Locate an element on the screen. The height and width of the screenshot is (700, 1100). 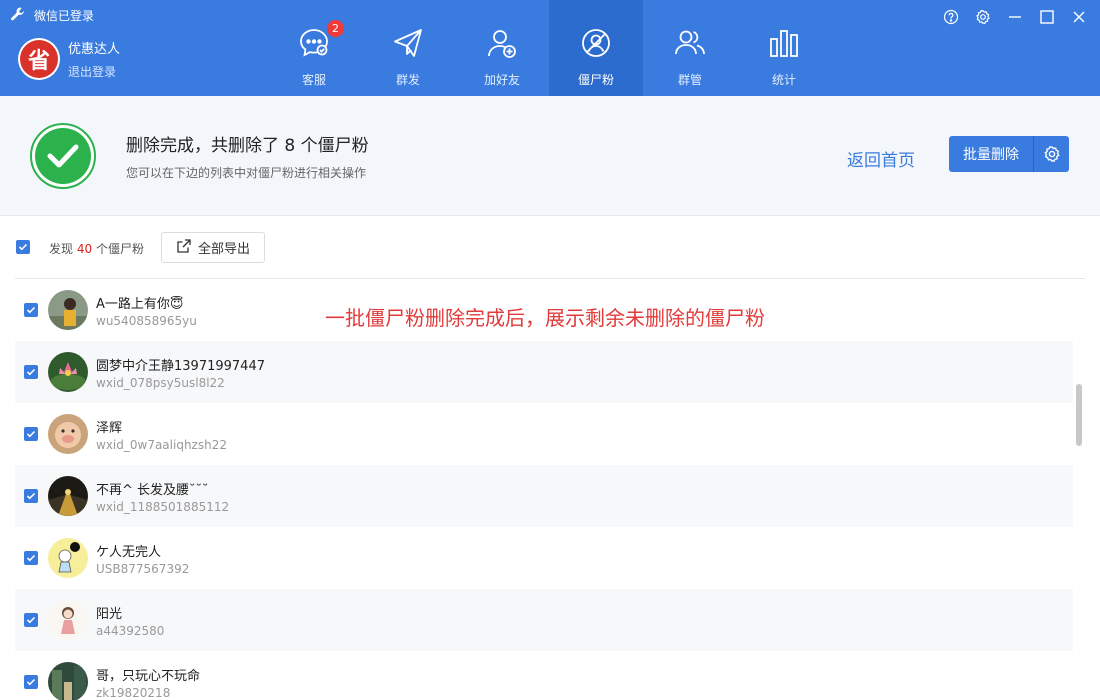
chat-icon is located at coordinates (314, 48).